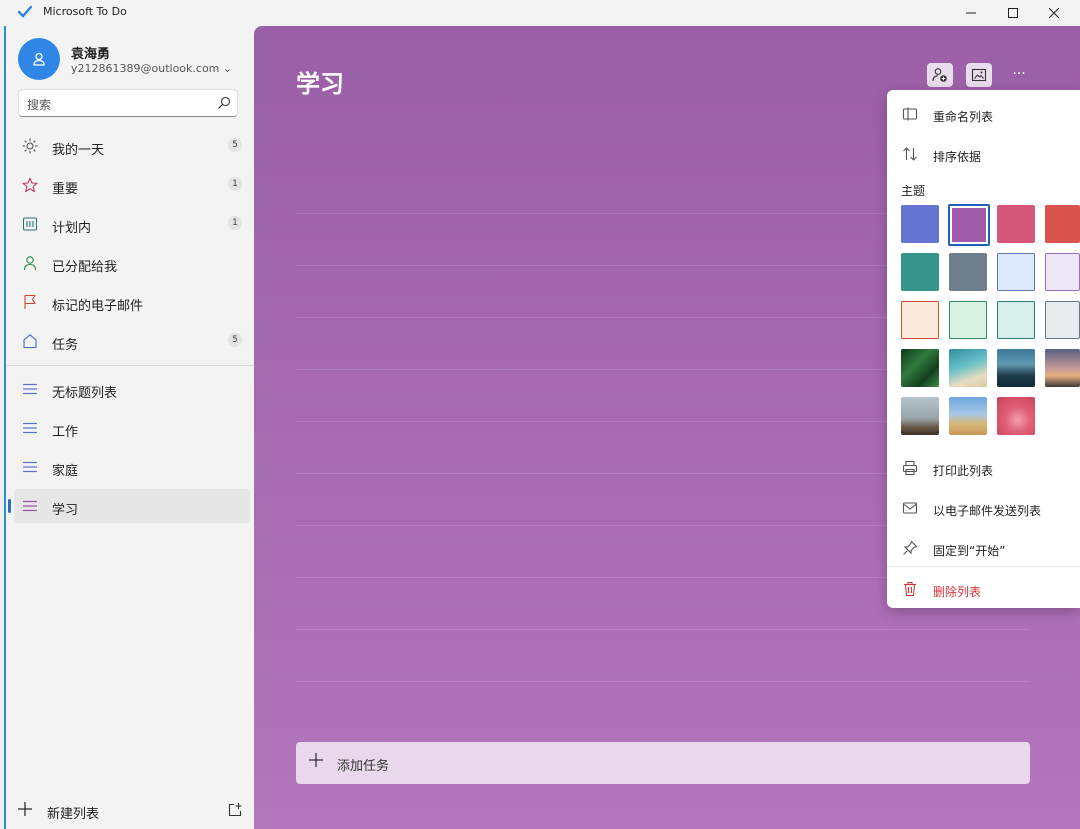  What do you see at coordinates (968, 272) in the screenshot?
I see `theme-swatch-gray` at bounding box center [968, 272].